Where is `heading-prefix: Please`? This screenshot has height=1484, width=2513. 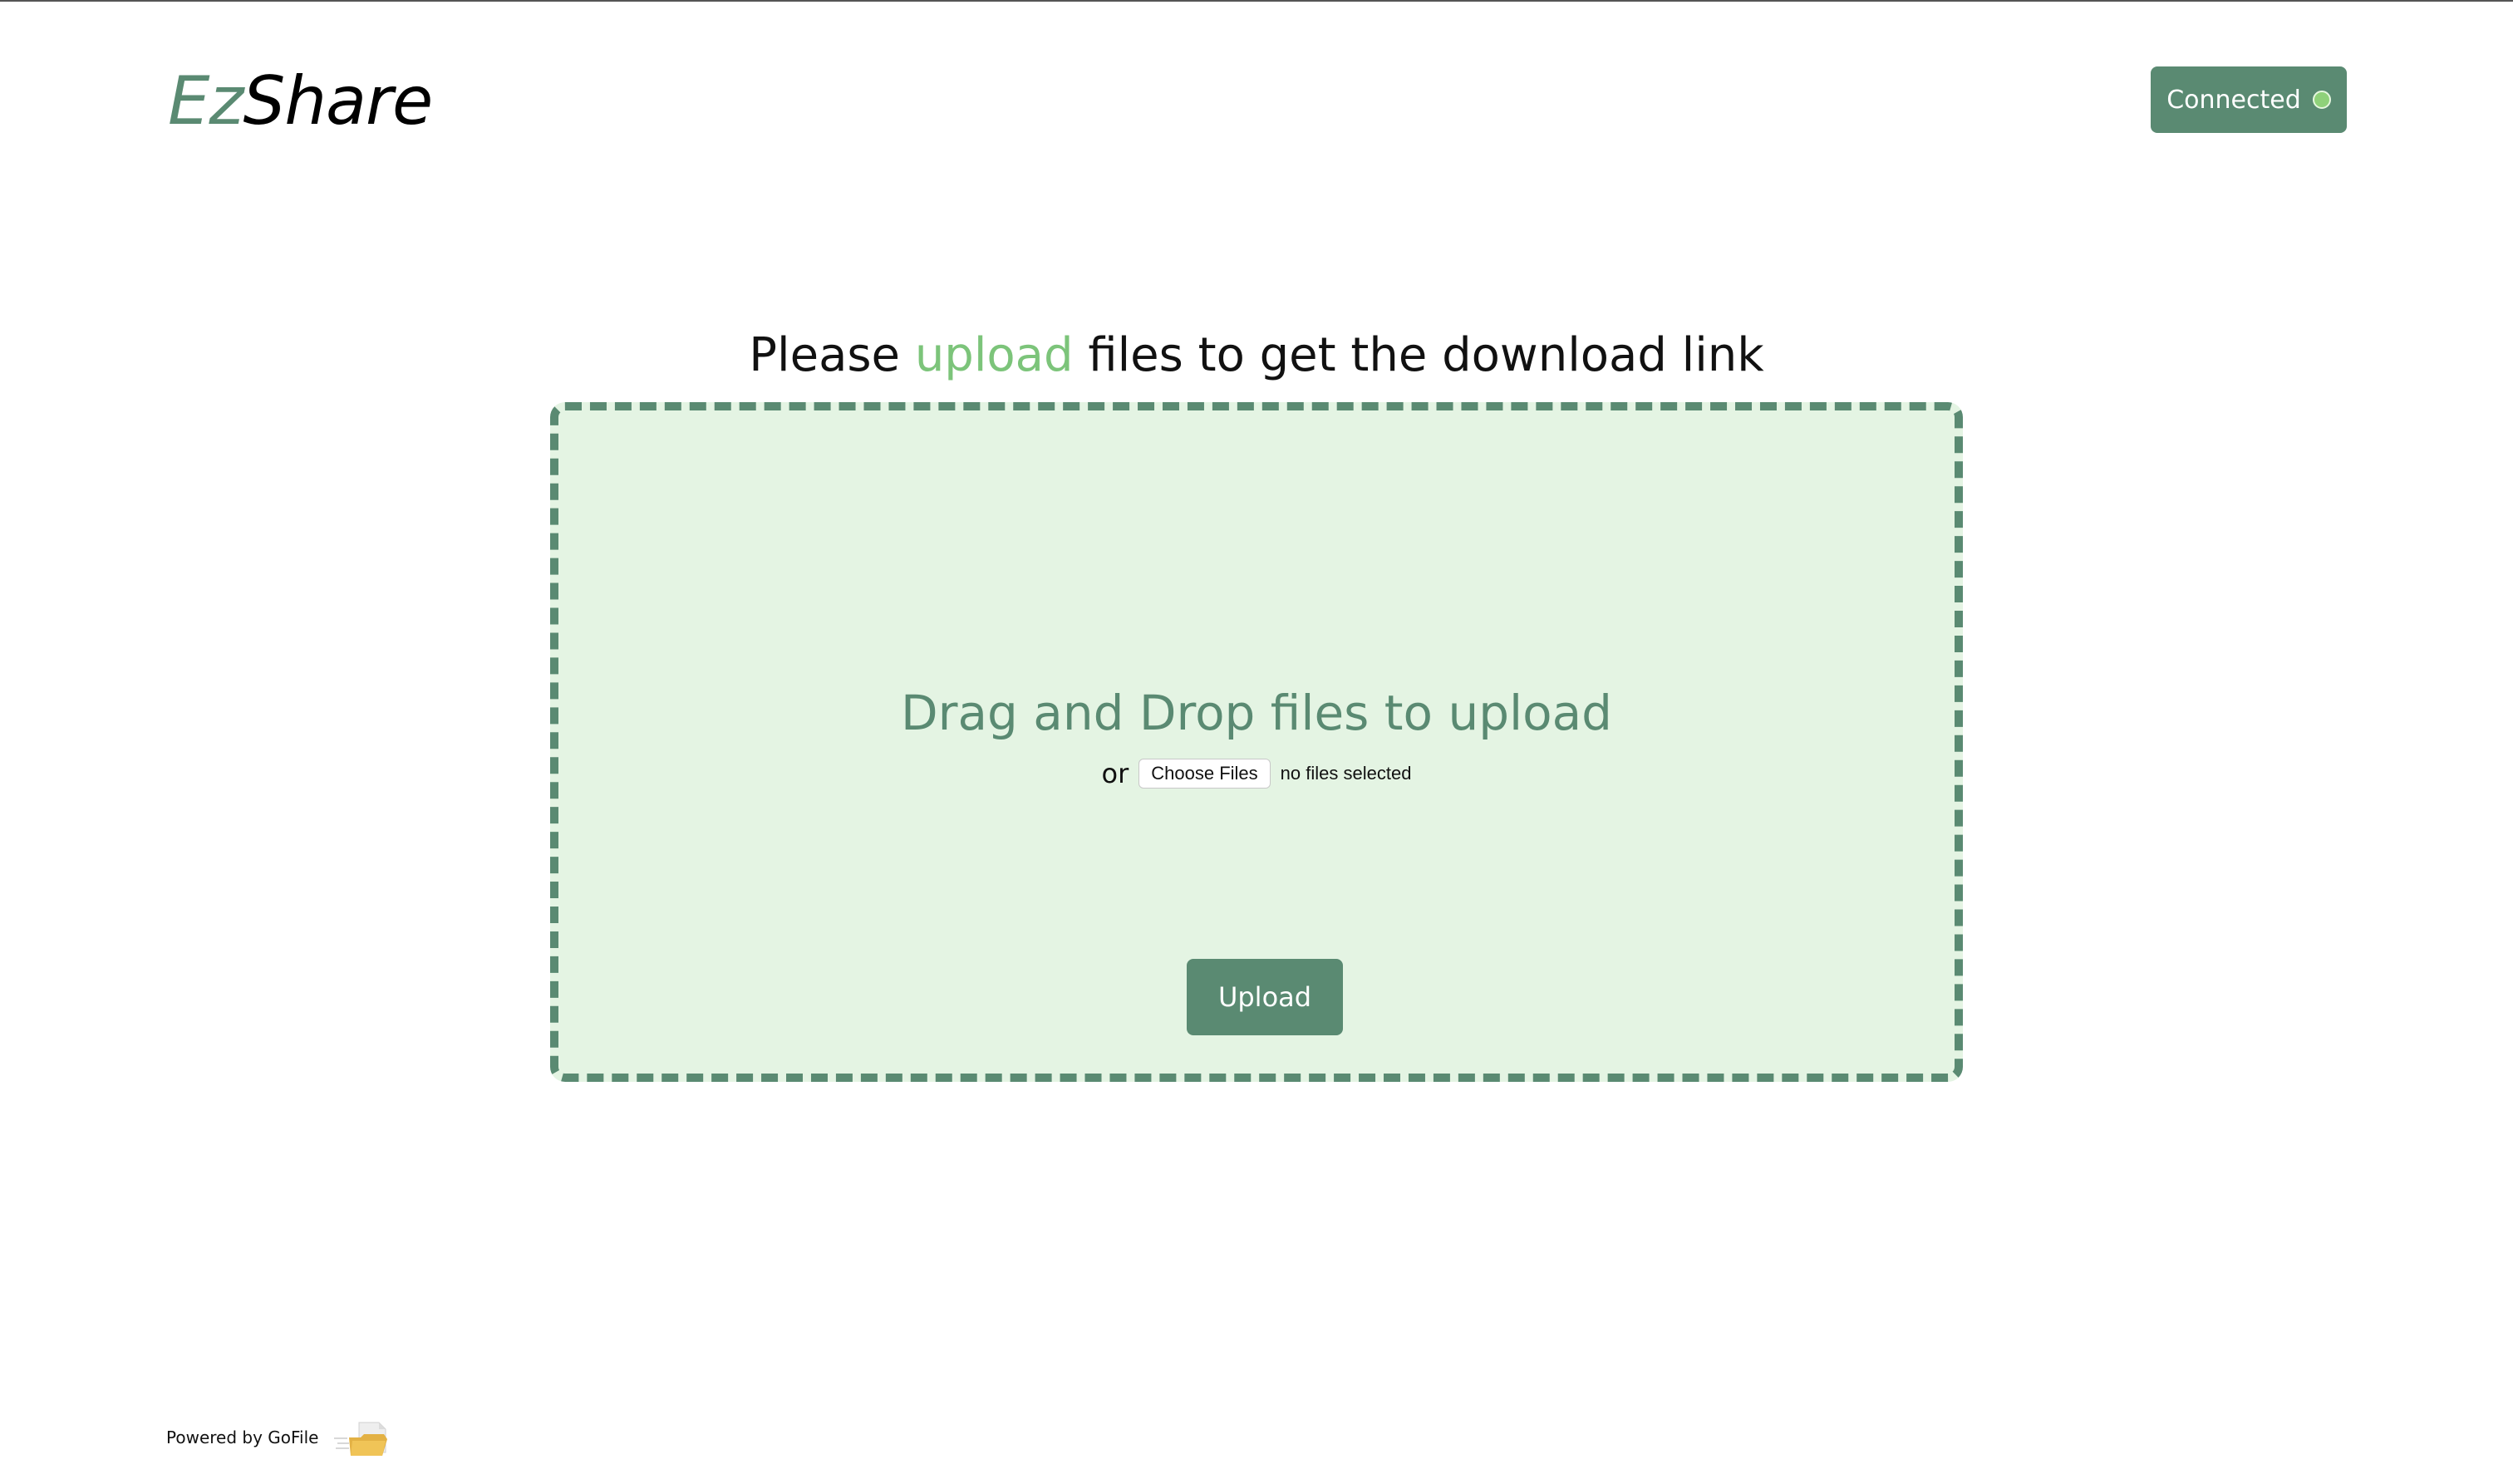 heading-prefix: Please is located at coordinates (832, 355).